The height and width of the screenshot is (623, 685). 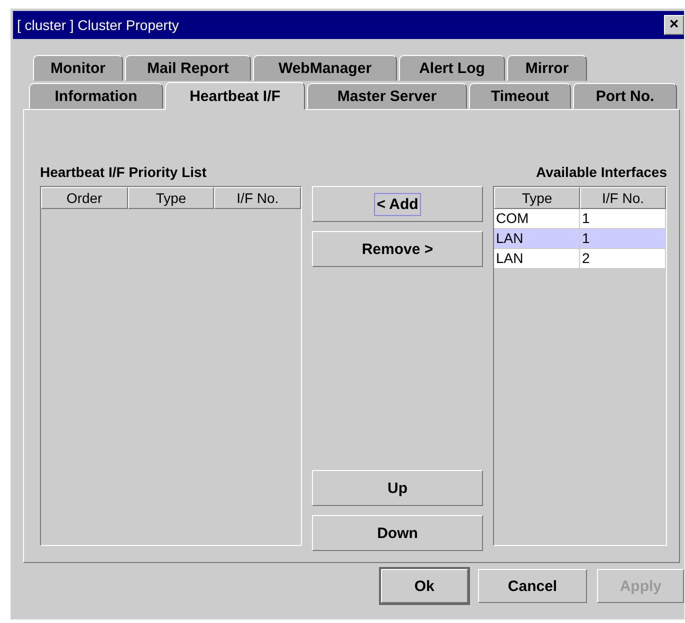 What do you see at coordinates (424, 586) in the screenshot?
I see `dialog-button: Ok` at bounding box center [424, 586].